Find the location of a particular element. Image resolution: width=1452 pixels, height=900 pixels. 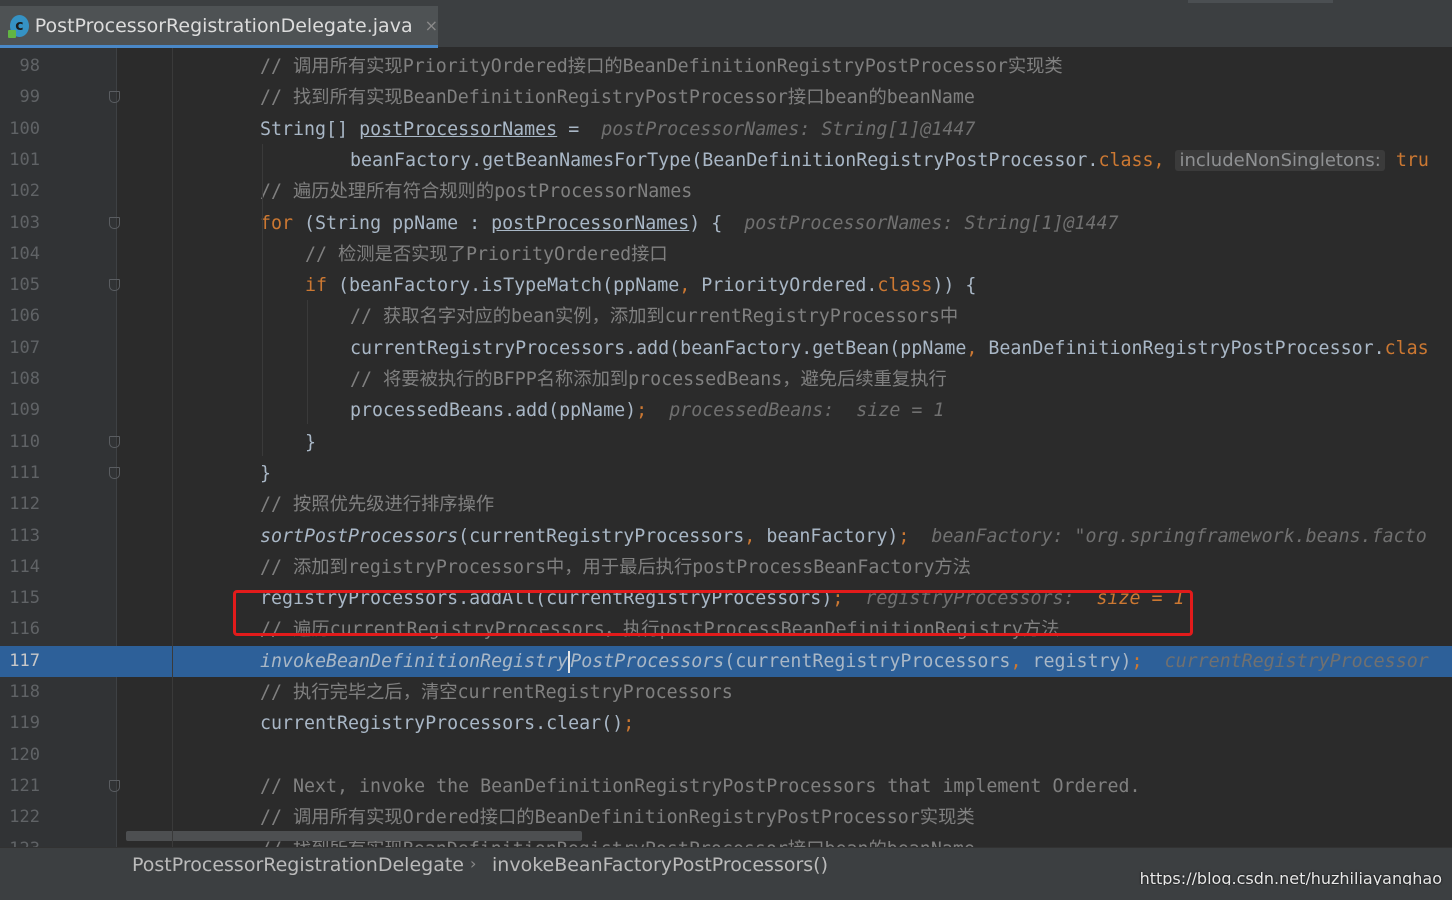

close-icon: × is located at coordinates (431, 25).